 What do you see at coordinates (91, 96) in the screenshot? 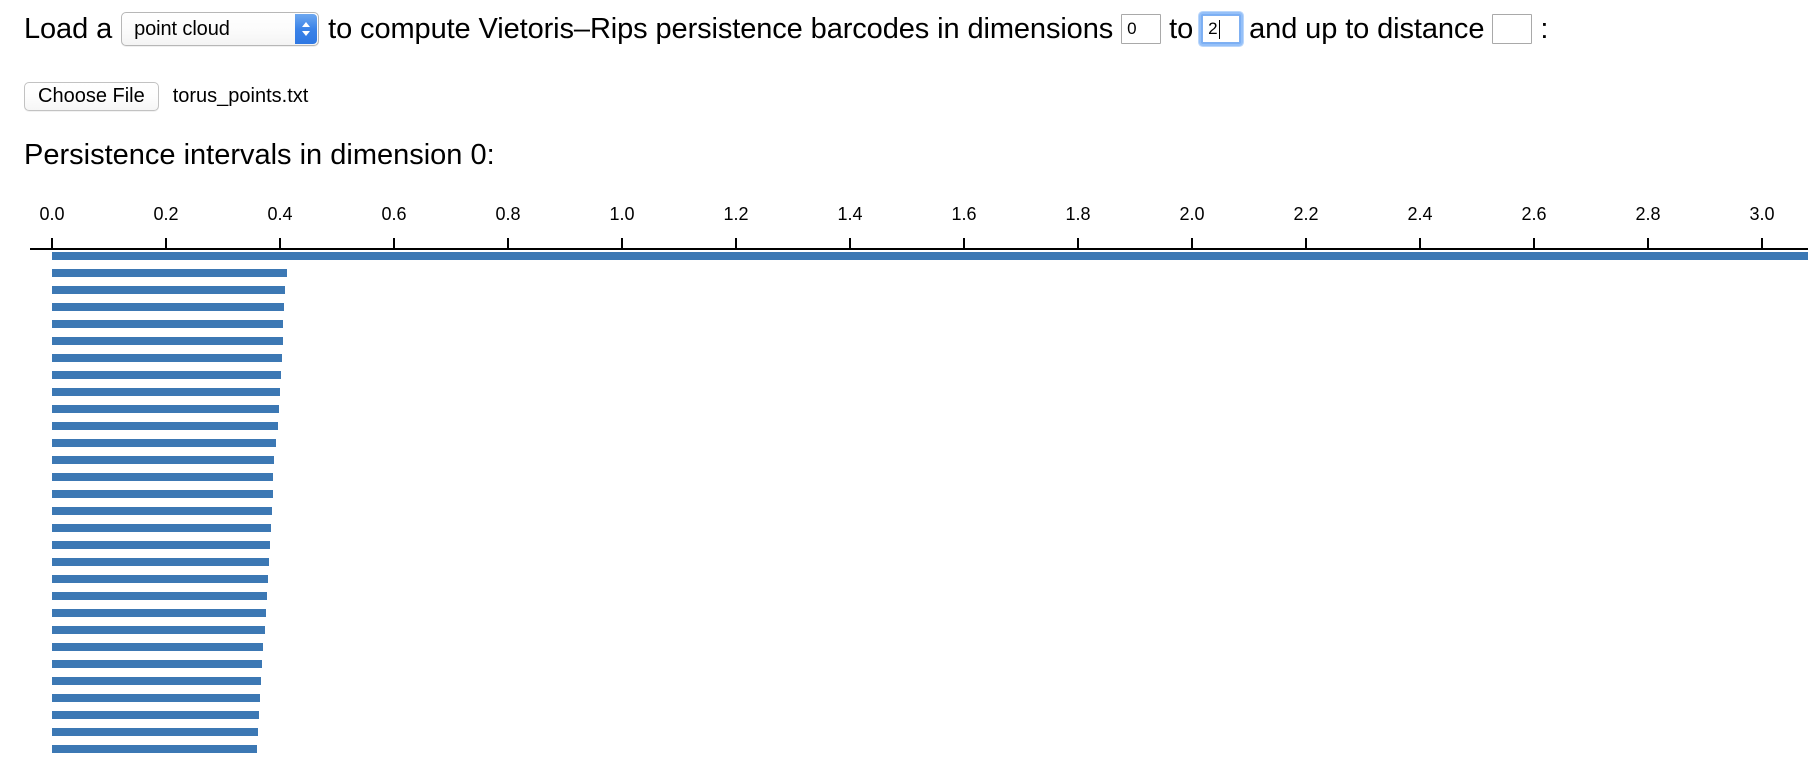
I see `choose-file-button: Choose File` at bounding box center [91, 96].